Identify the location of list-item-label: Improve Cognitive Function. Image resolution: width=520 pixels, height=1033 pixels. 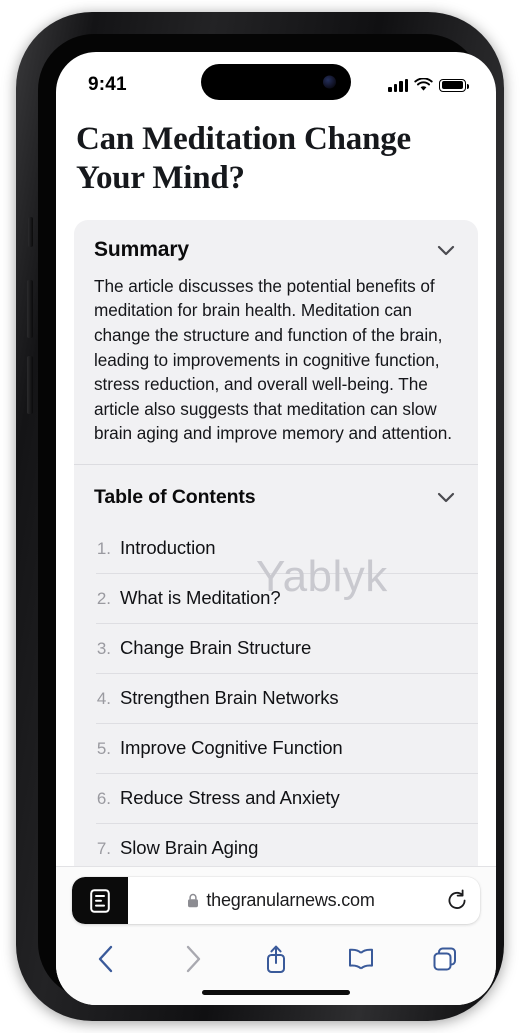
(231, 748).